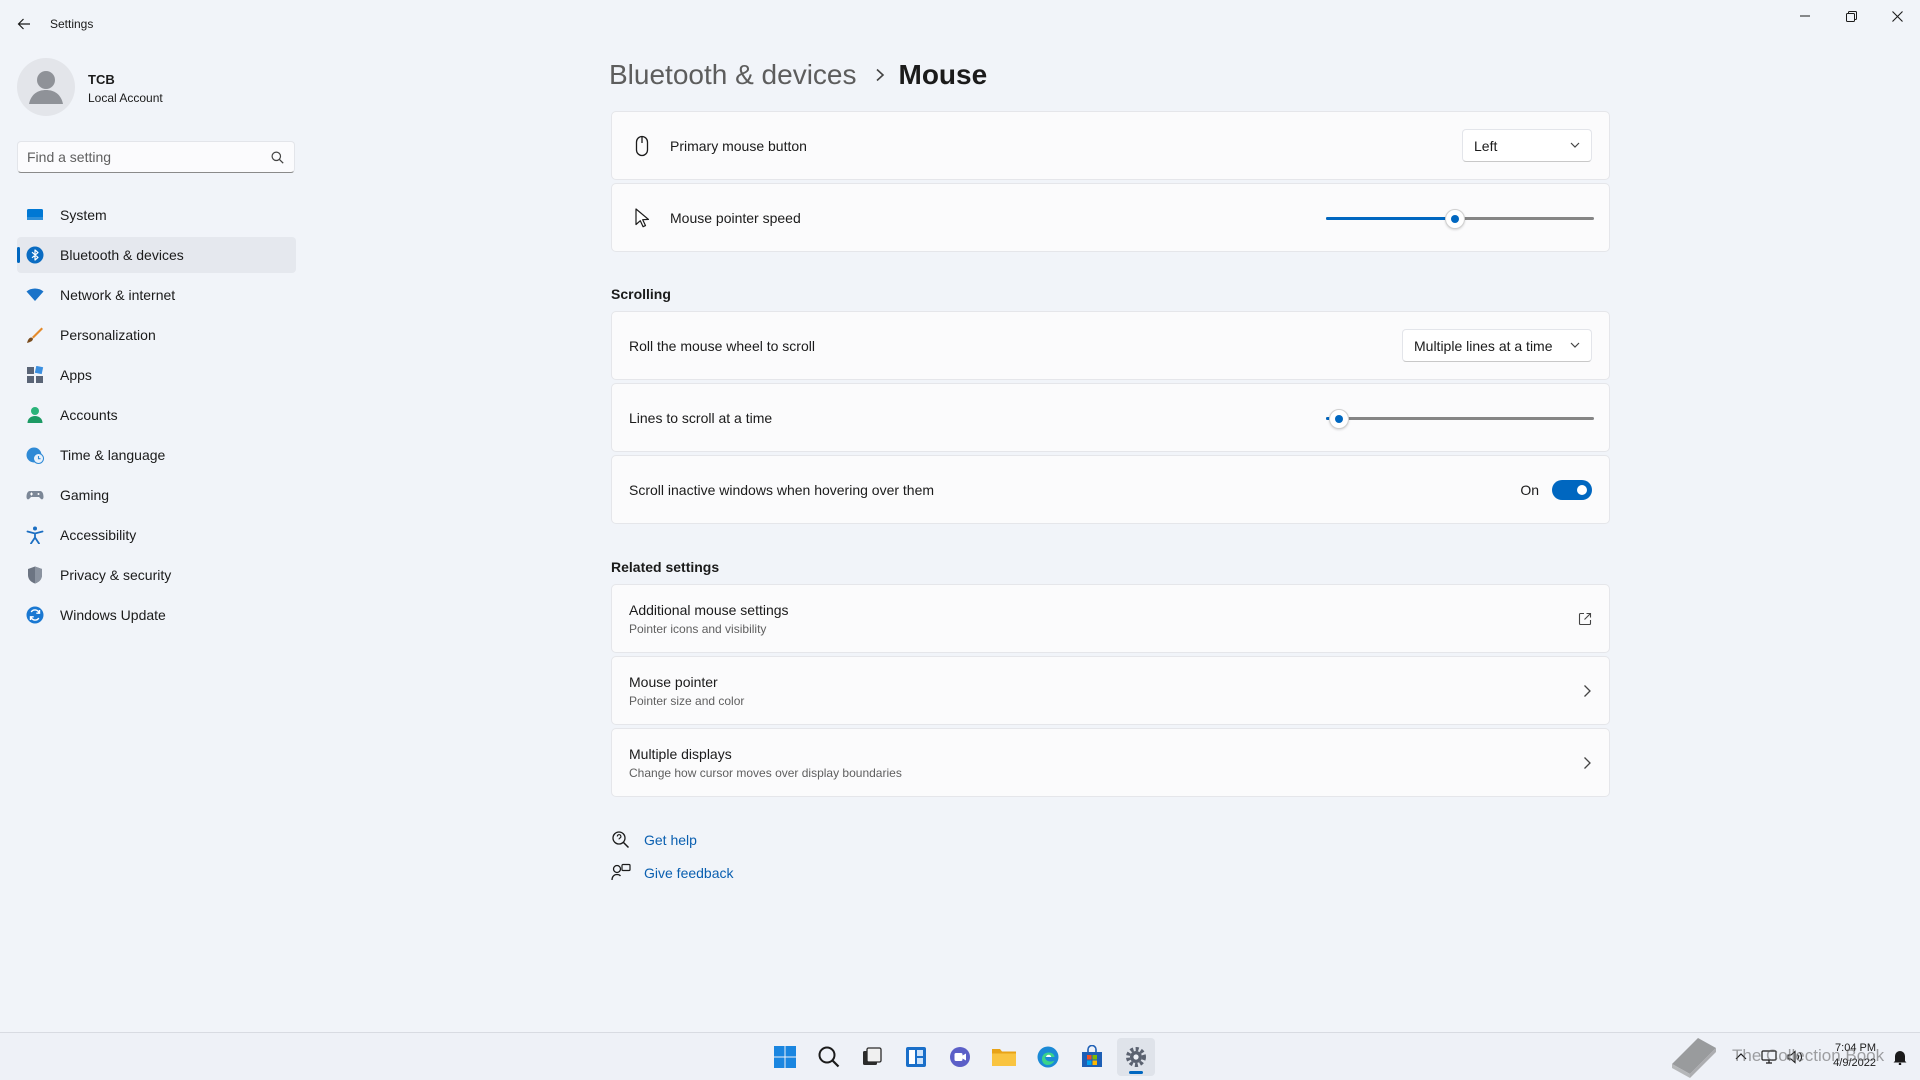 The width and height of the screenshot is (1920, 1080). What do you see at coordinates (642, 218) in the screenshot?
I see `pointer-icon` at bounding box center [642, 218].